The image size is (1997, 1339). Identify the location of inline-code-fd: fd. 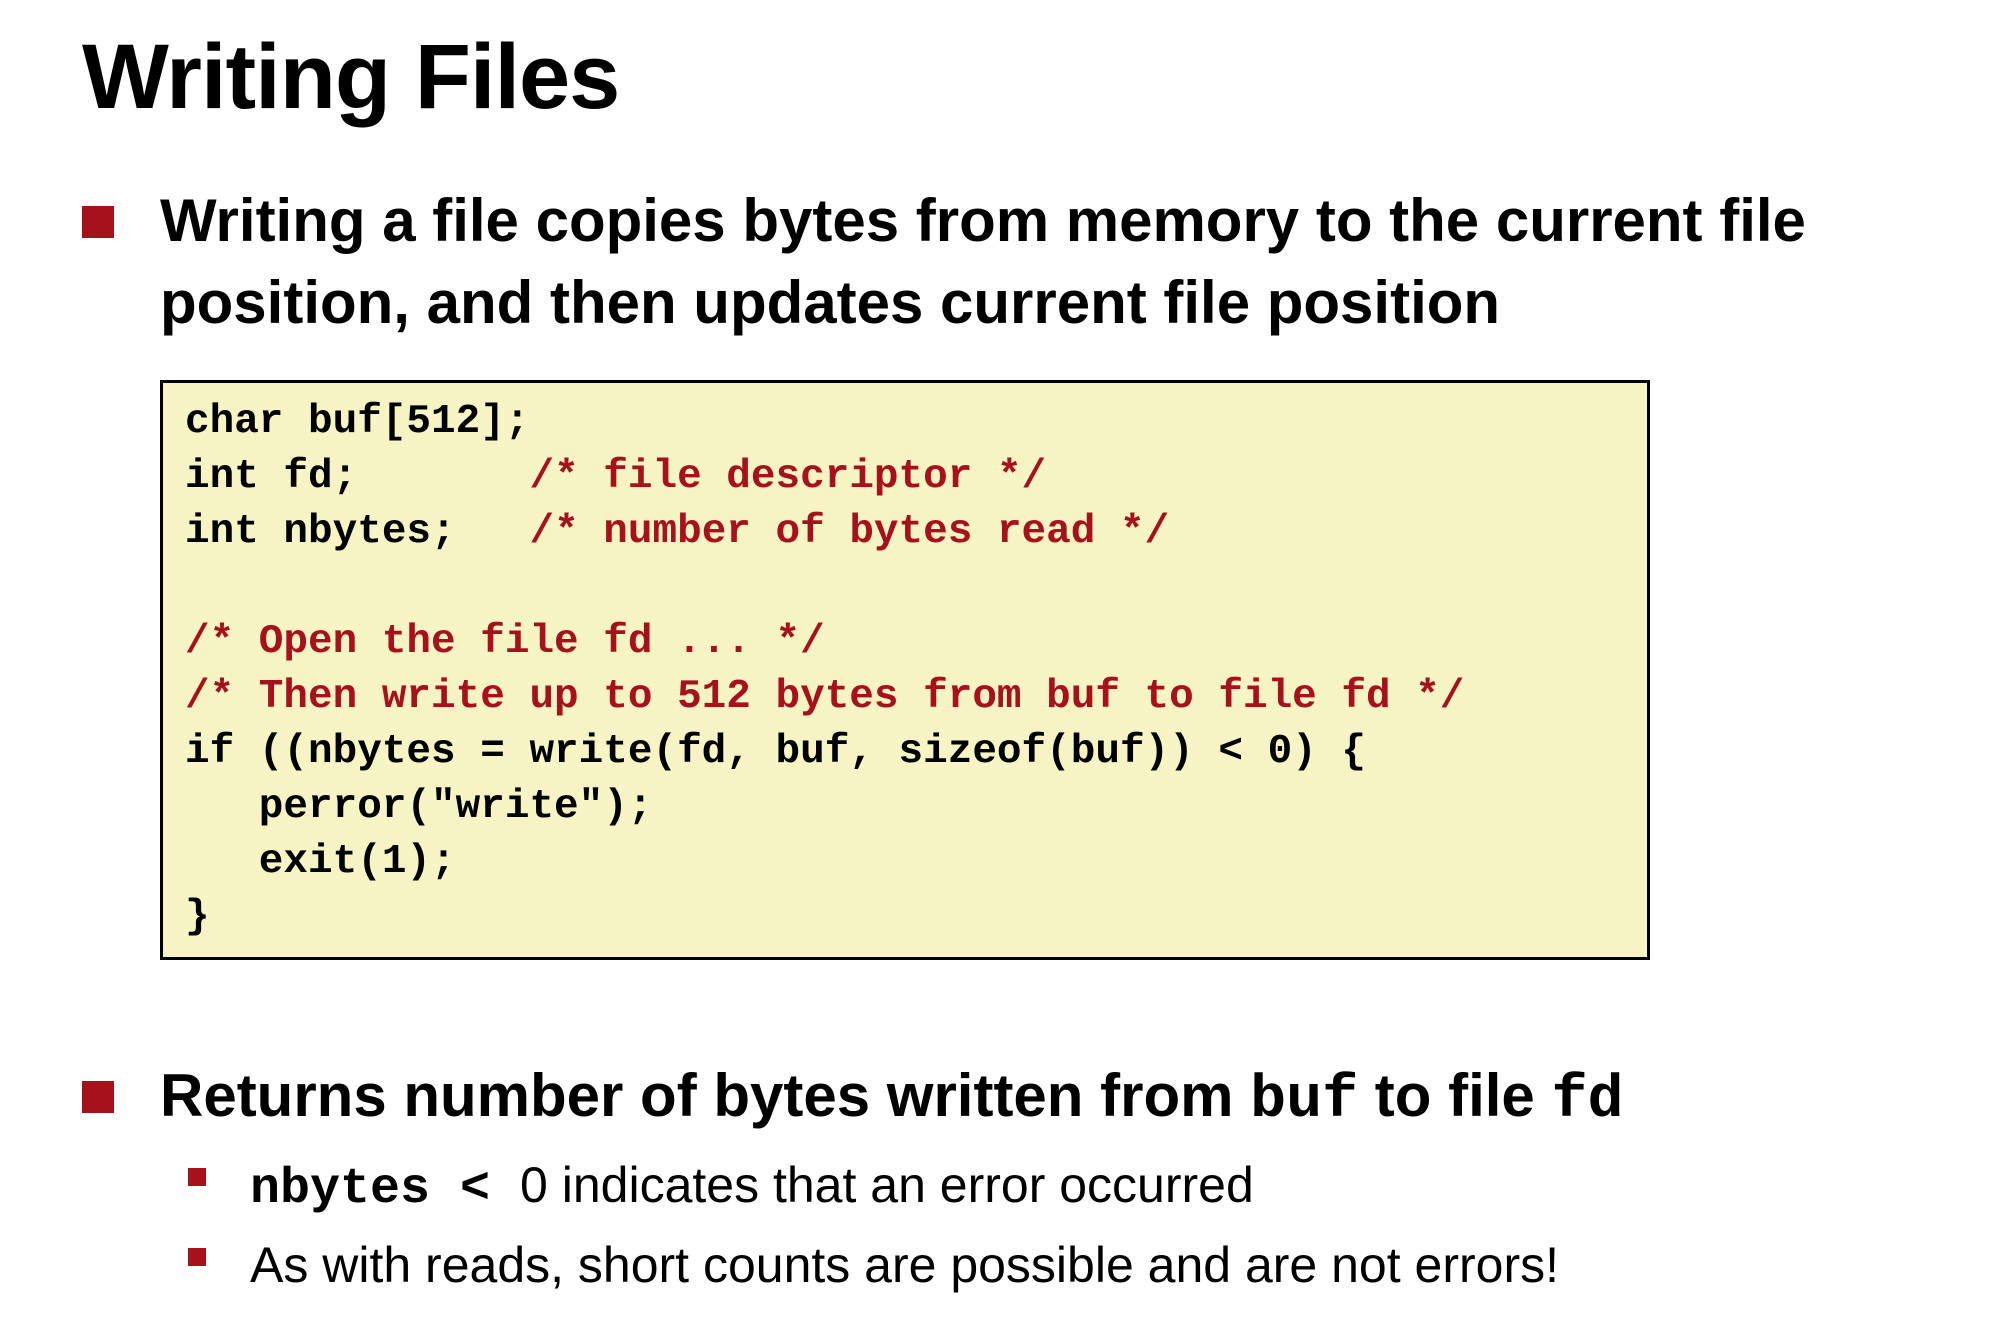
(1587, 1101).